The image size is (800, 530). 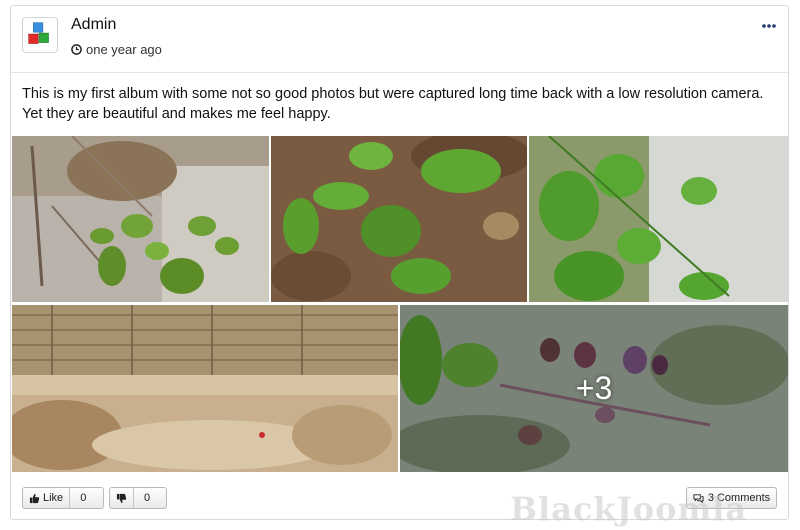 I want to click on photo-vine-wall, so click(x=658, y=219).